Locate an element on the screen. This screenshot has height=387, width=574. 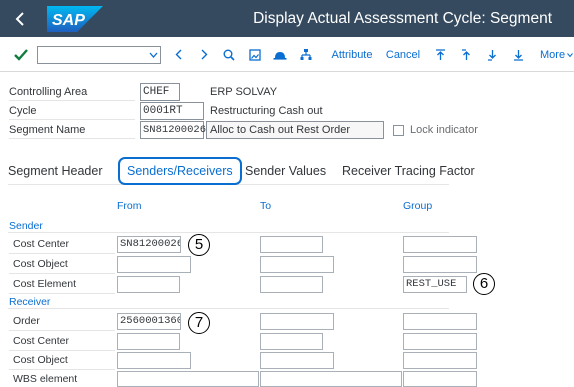
column-header-group: Group is located at coordinates (418, 206).